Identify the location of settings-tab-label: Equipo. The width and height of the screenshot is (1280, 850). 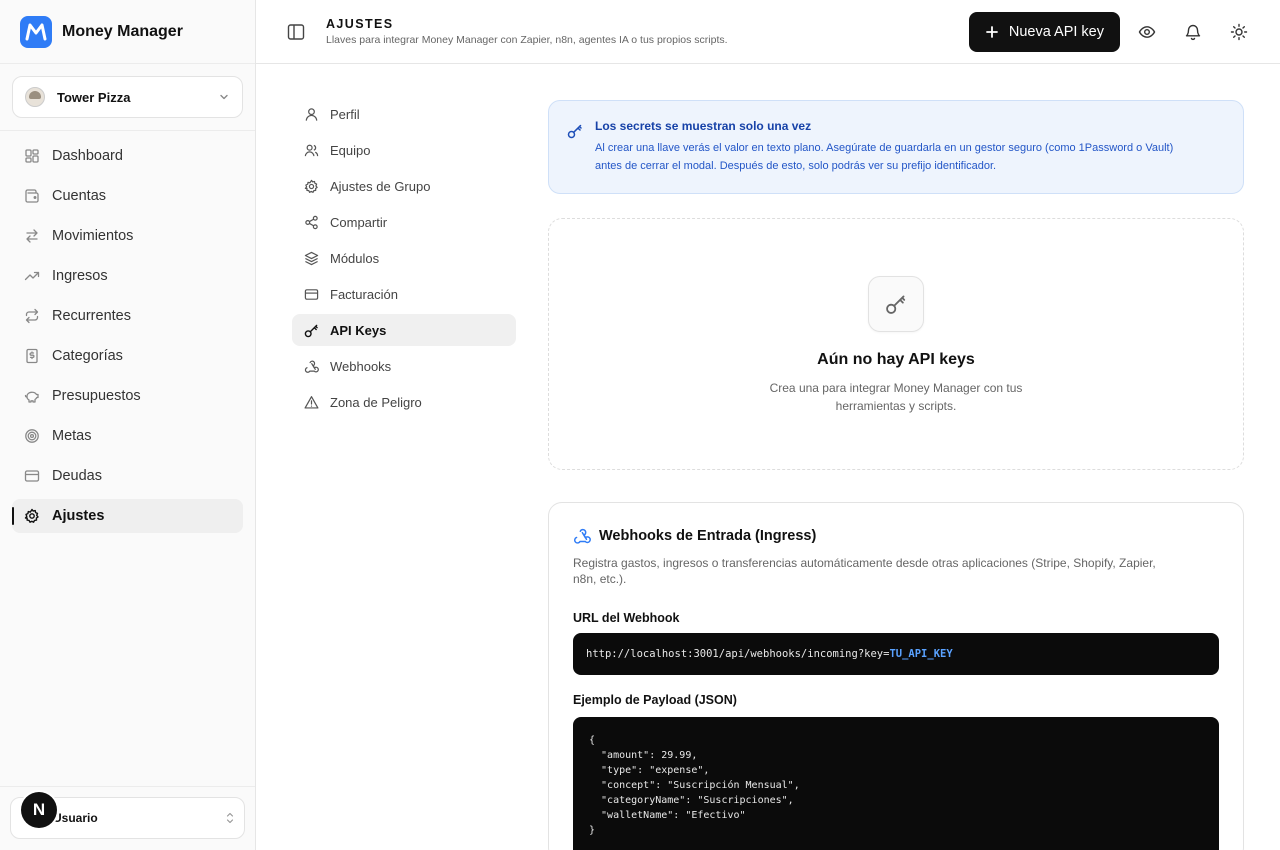
(350, 150).